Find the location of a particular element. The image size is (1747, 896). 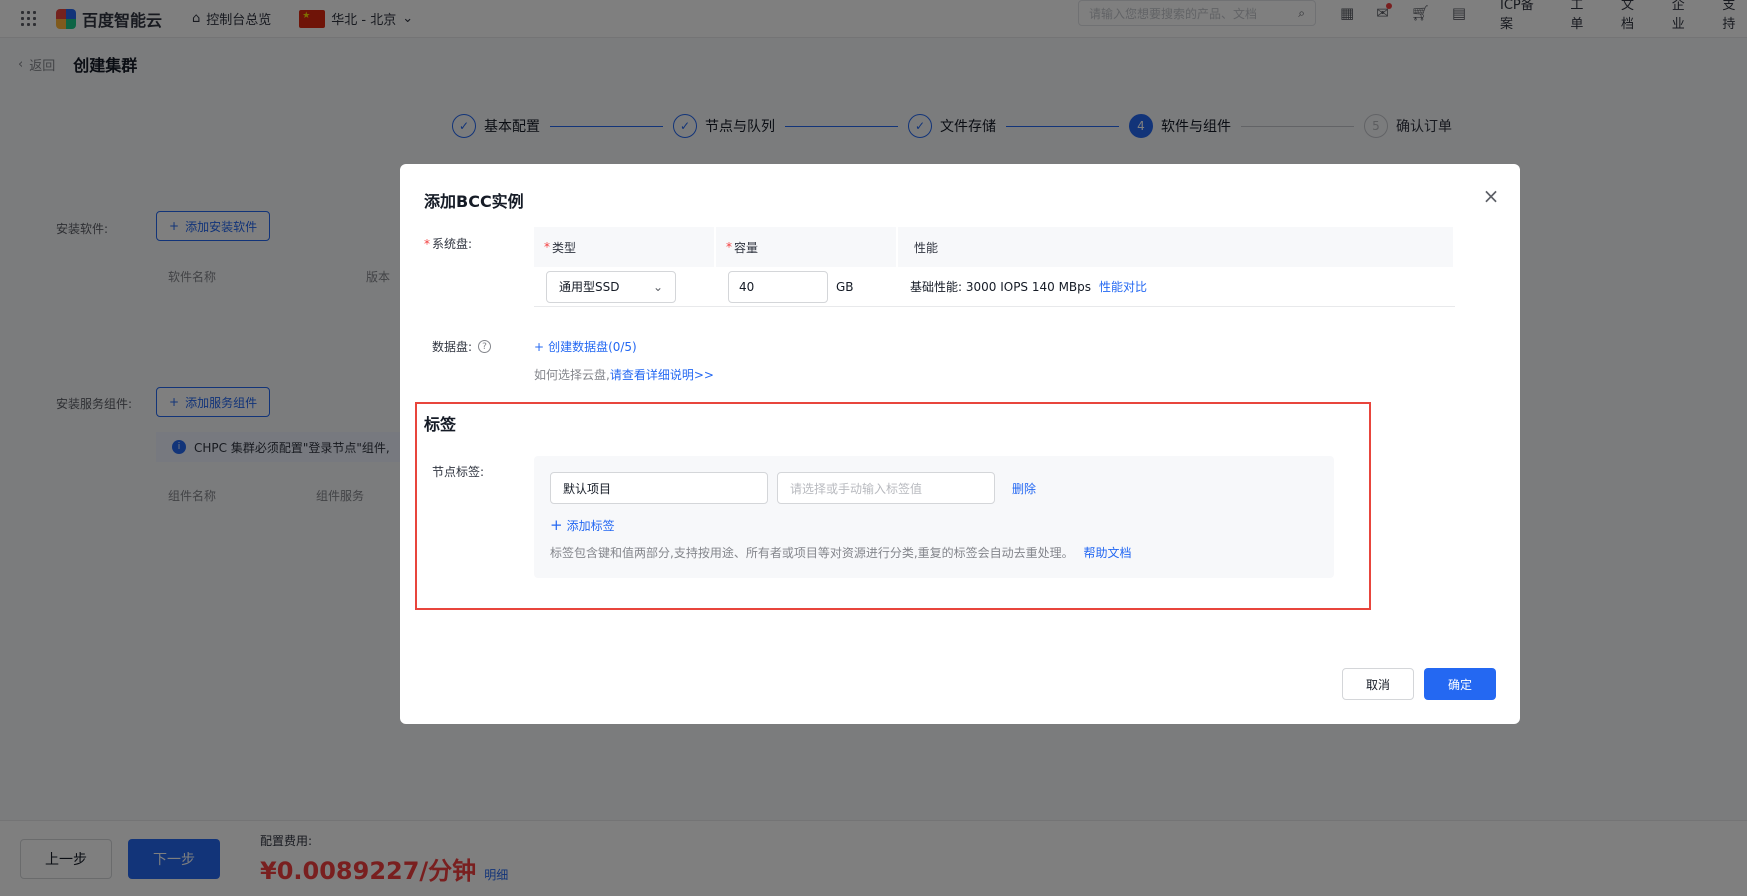

performance-header-text: 性能 is located at coordinates (926, 247).